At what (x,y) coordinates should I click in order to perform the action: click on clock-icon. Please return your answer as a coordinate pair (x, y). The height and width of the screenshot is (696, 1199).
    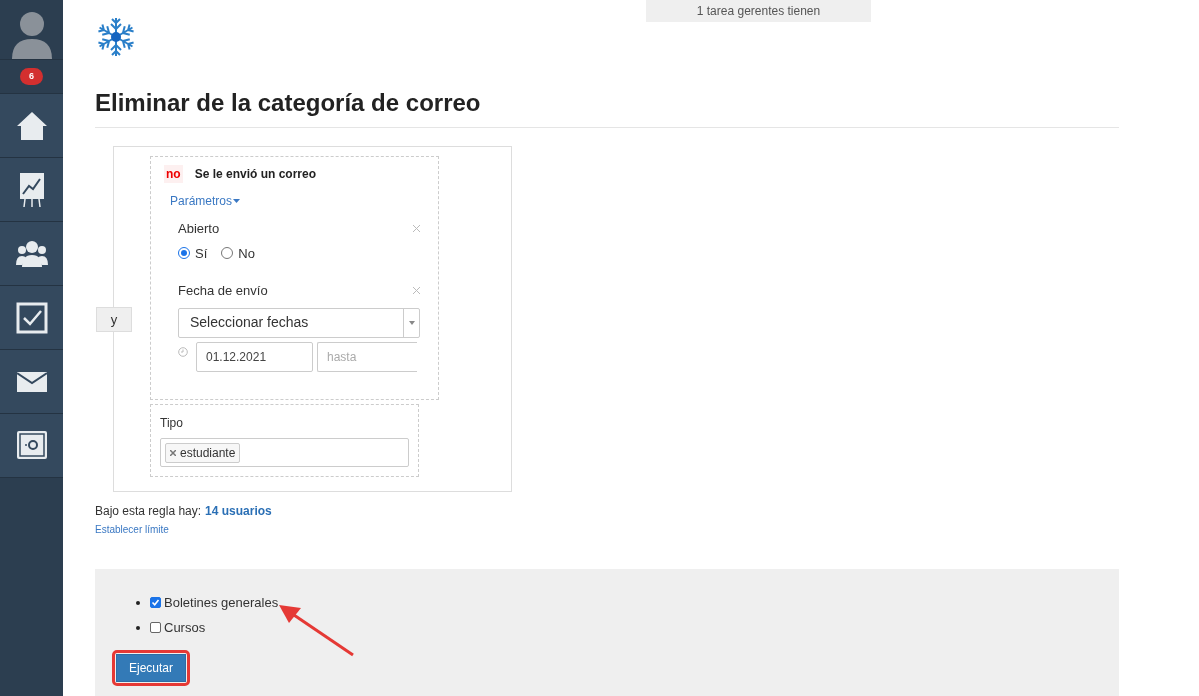
    Looking at the image, I should click on (183, 351).